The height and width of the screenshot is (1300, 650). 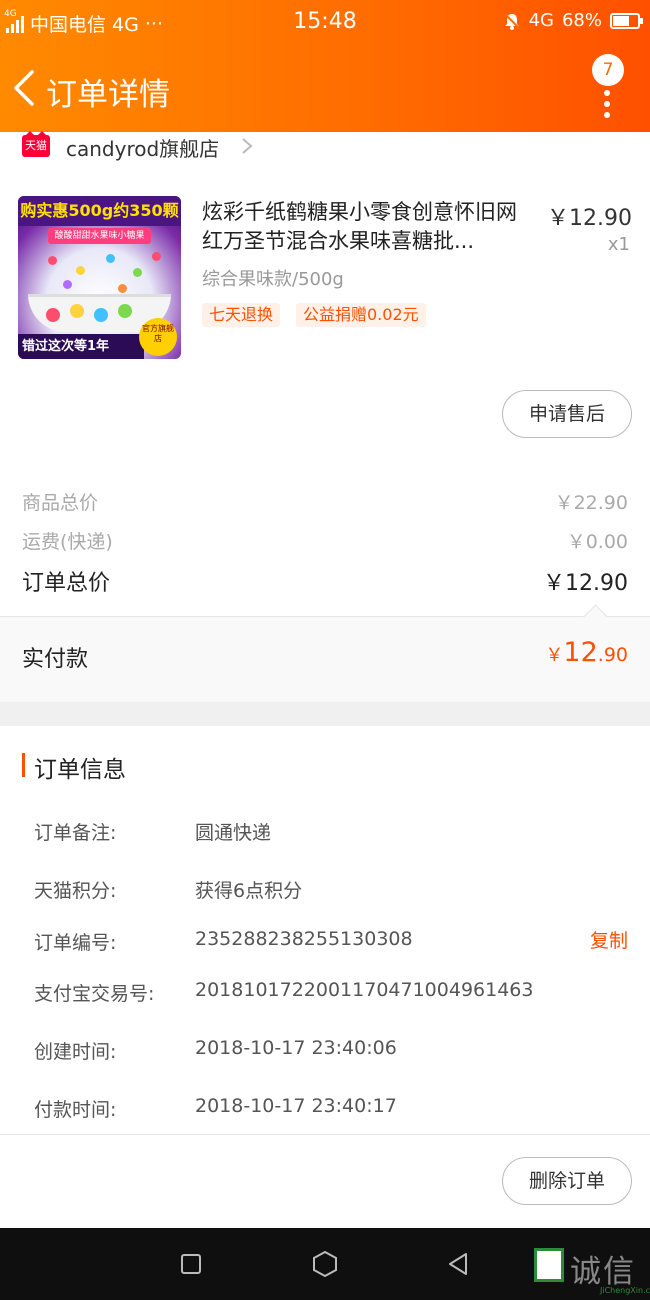 What do you see at coordinates (626, 20) in the screenshot?
I see `battery-icon` at bounding box center [626, 20].